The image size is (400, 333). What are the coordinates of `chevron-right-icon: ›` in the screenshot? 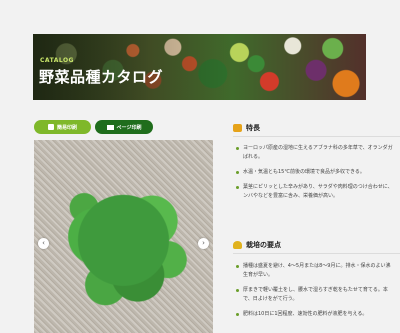 It's located at (203, 243).